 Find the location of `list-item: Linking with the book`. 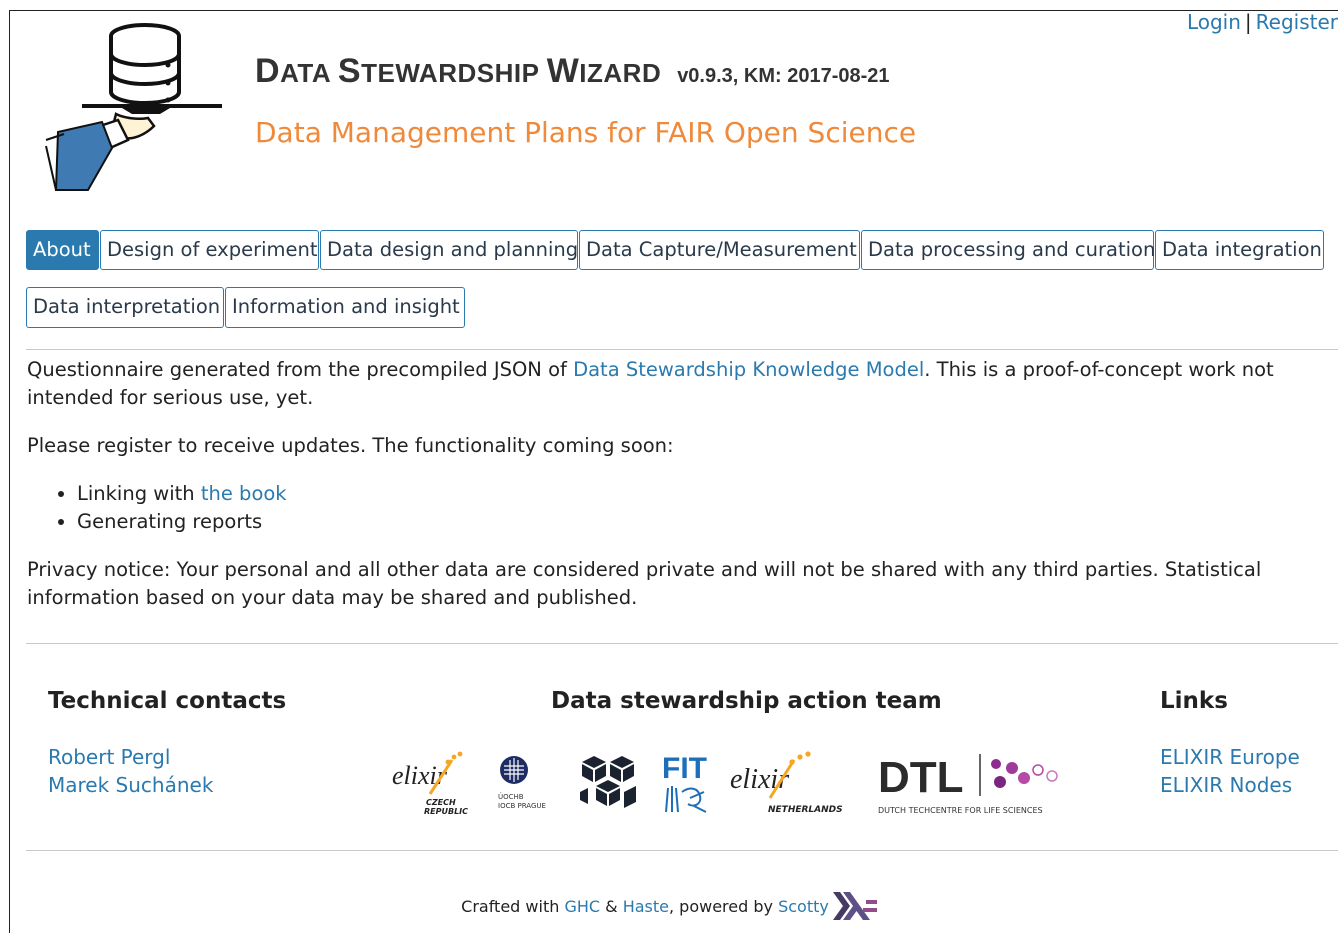

list-item: Linking with the book is located at coordinates (182, 494).